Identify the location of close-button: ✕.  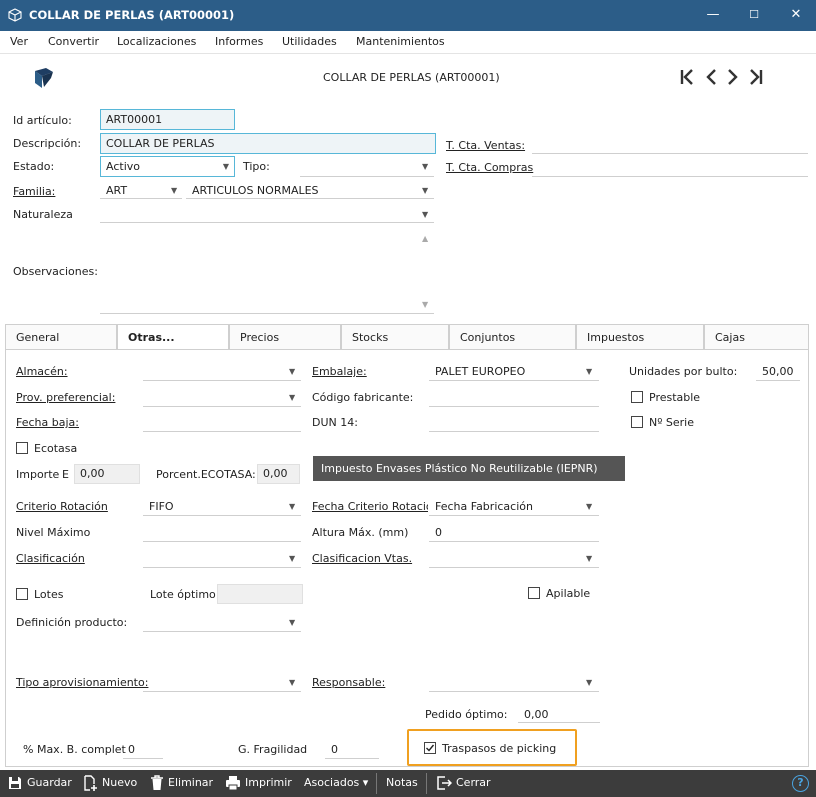
(796, 15).